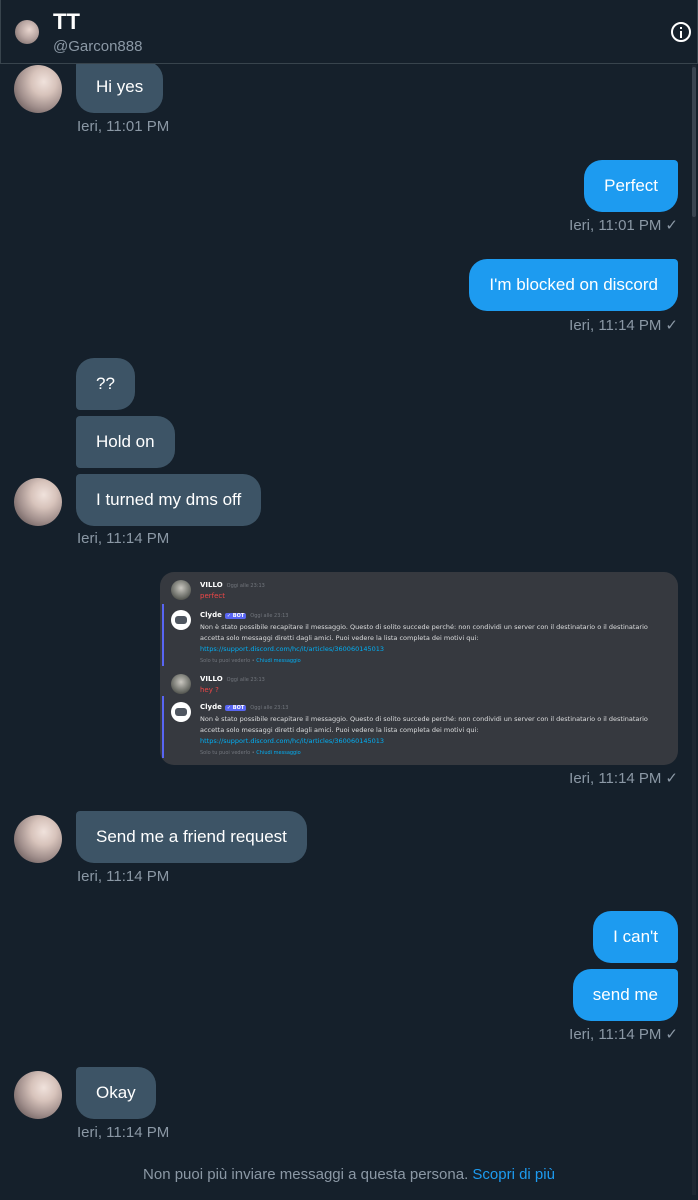 Image resolution: width=698 pixels, height=1200 pixels. I want to click on message-bubble-sent: Perfect, so click(631, 186).